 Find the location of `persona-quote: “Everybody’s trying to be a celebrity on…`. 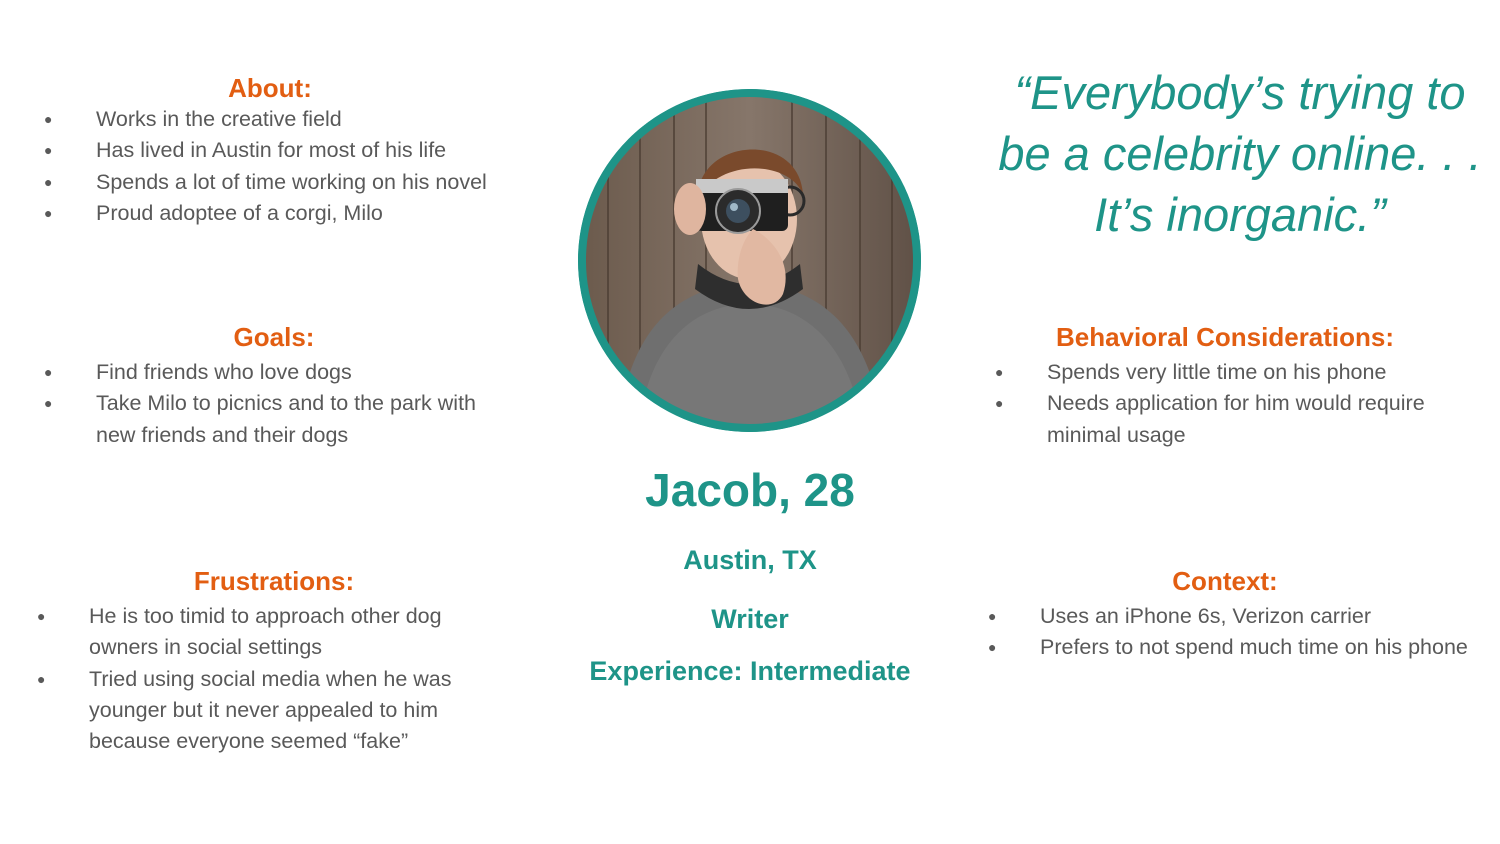

persona-quote: “Everybody’s trying to be a celebrity on… is located at coordinates (1240, 153).